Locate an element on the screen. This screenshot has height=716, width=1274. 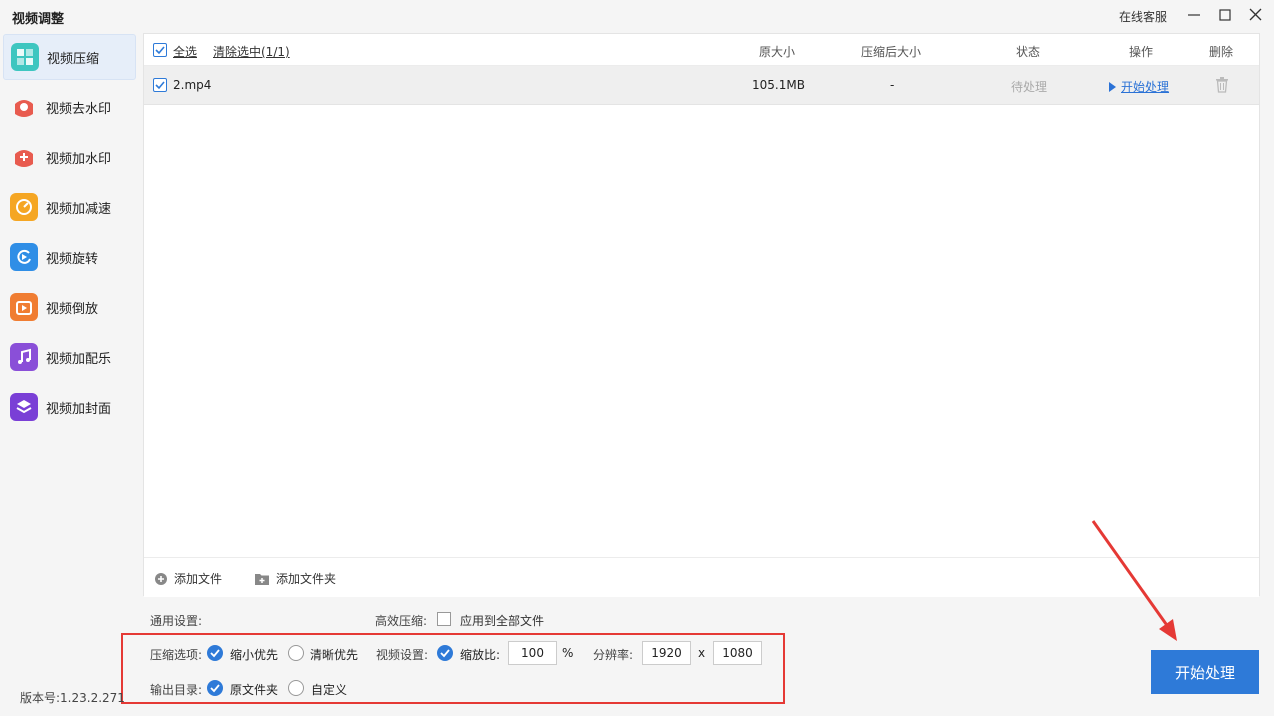
remove-watermark-icon is located at coordinates (24, 107).